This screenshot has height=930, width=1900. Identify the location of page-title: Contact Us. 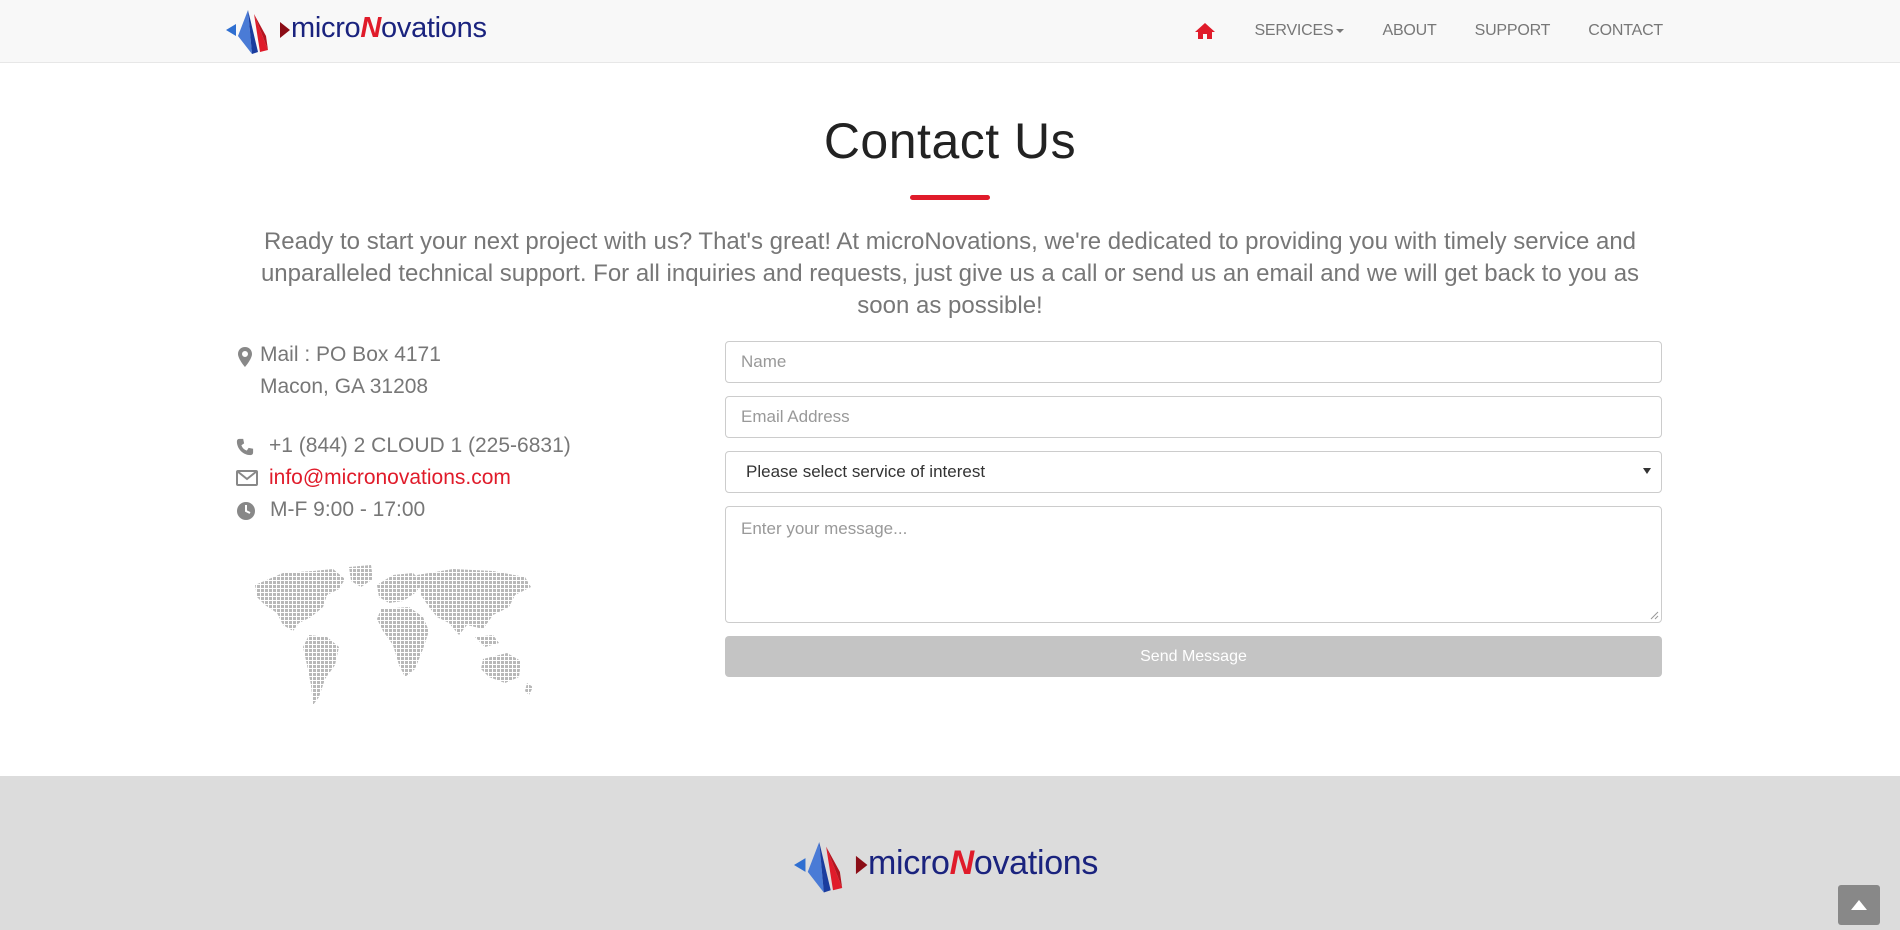
(950, 141).